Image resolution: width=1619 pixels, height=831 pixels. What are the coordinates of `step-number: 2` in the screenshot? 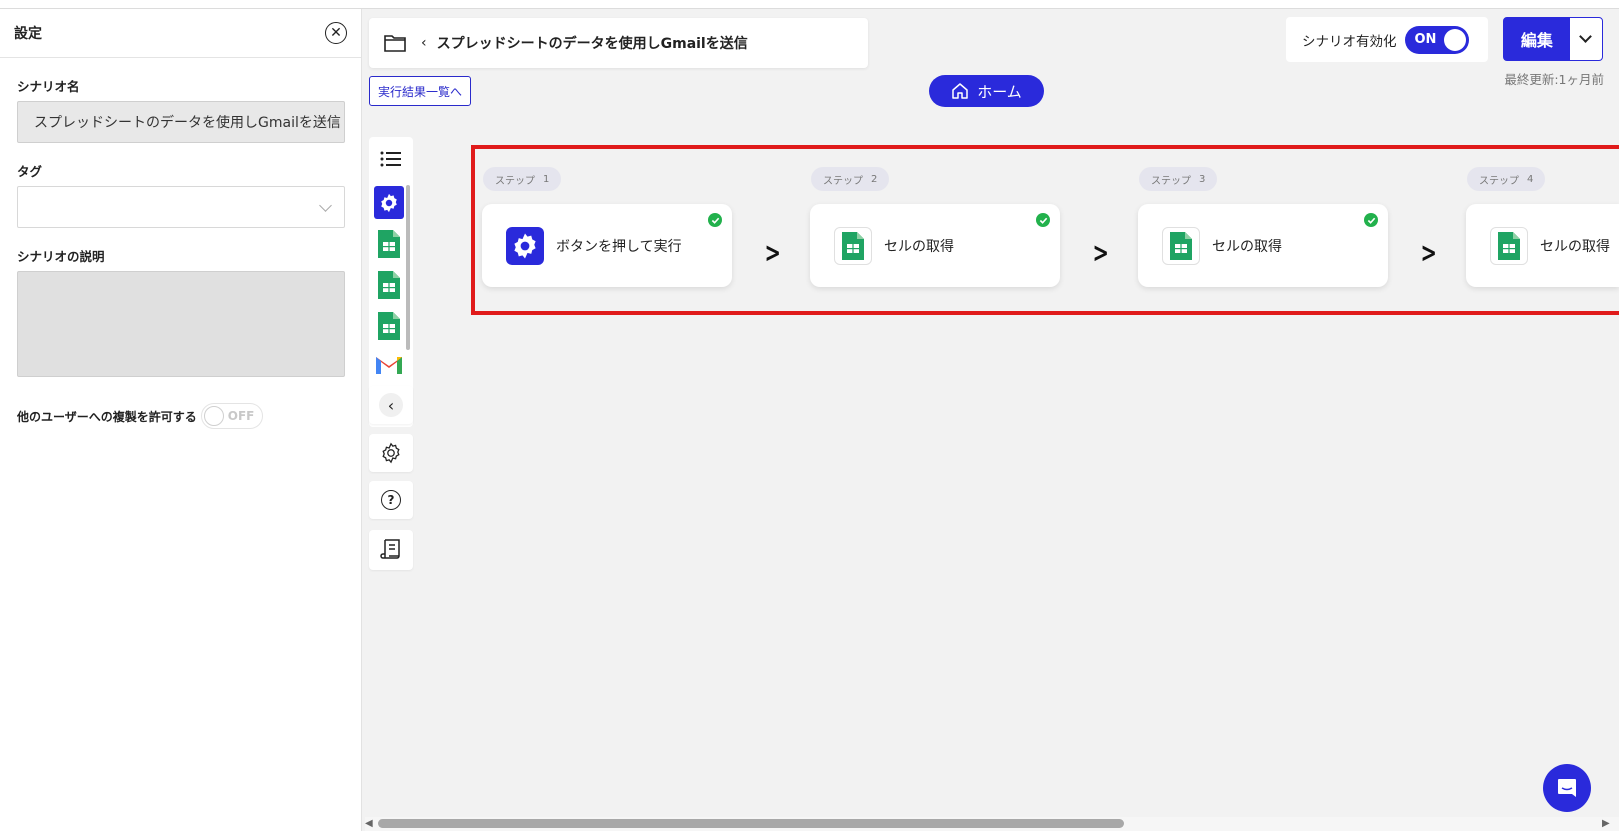 It's located at (874, 179).